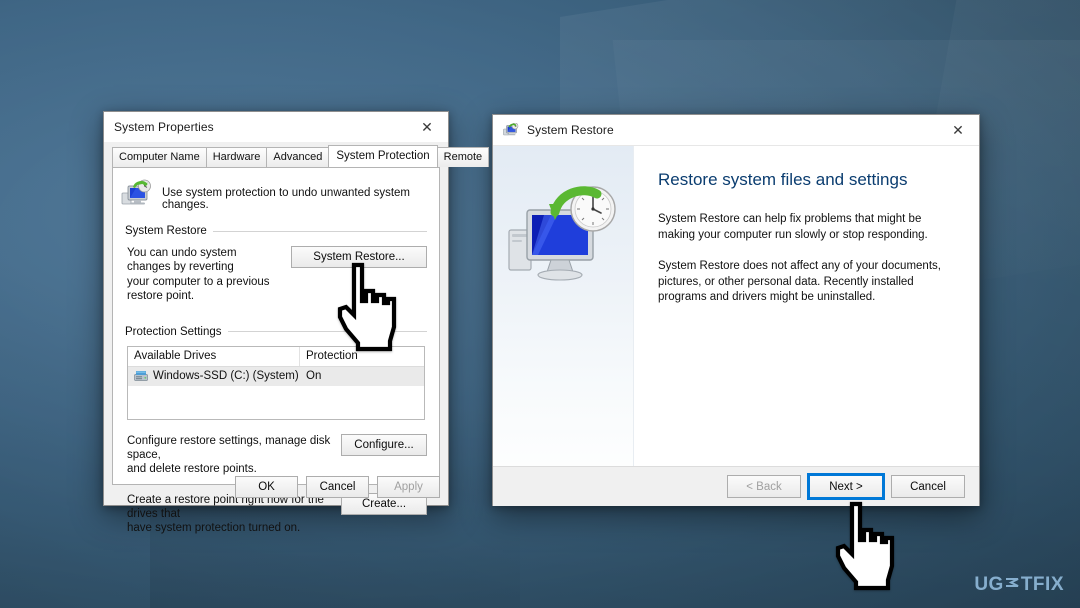  I want to click on system-restore-titlebar: System Restore ✕, so click(736, 130).